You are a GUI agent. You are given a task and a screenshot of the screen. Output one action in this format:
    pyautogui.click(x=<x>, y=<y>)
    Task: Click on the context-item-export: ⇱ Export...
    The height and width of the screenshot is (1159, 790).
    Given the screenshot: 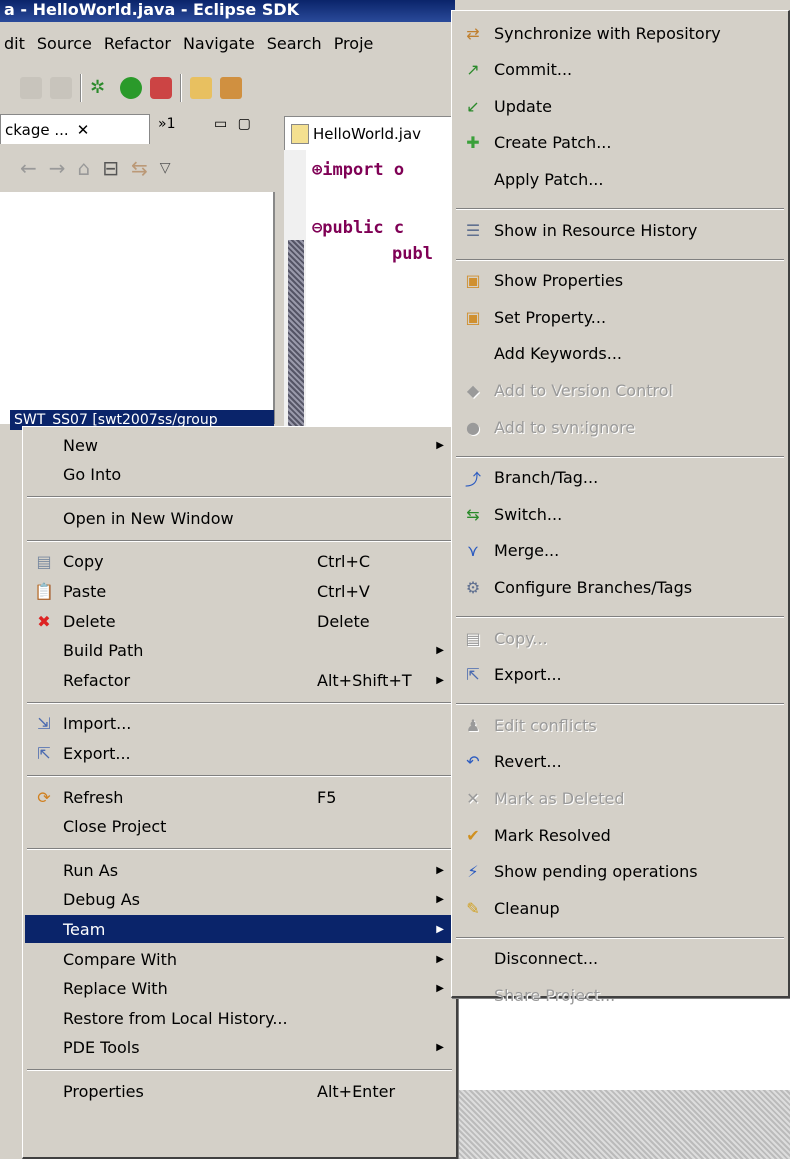 What is the action you would take?
    pyautogui.click(x=239, y=753)
    